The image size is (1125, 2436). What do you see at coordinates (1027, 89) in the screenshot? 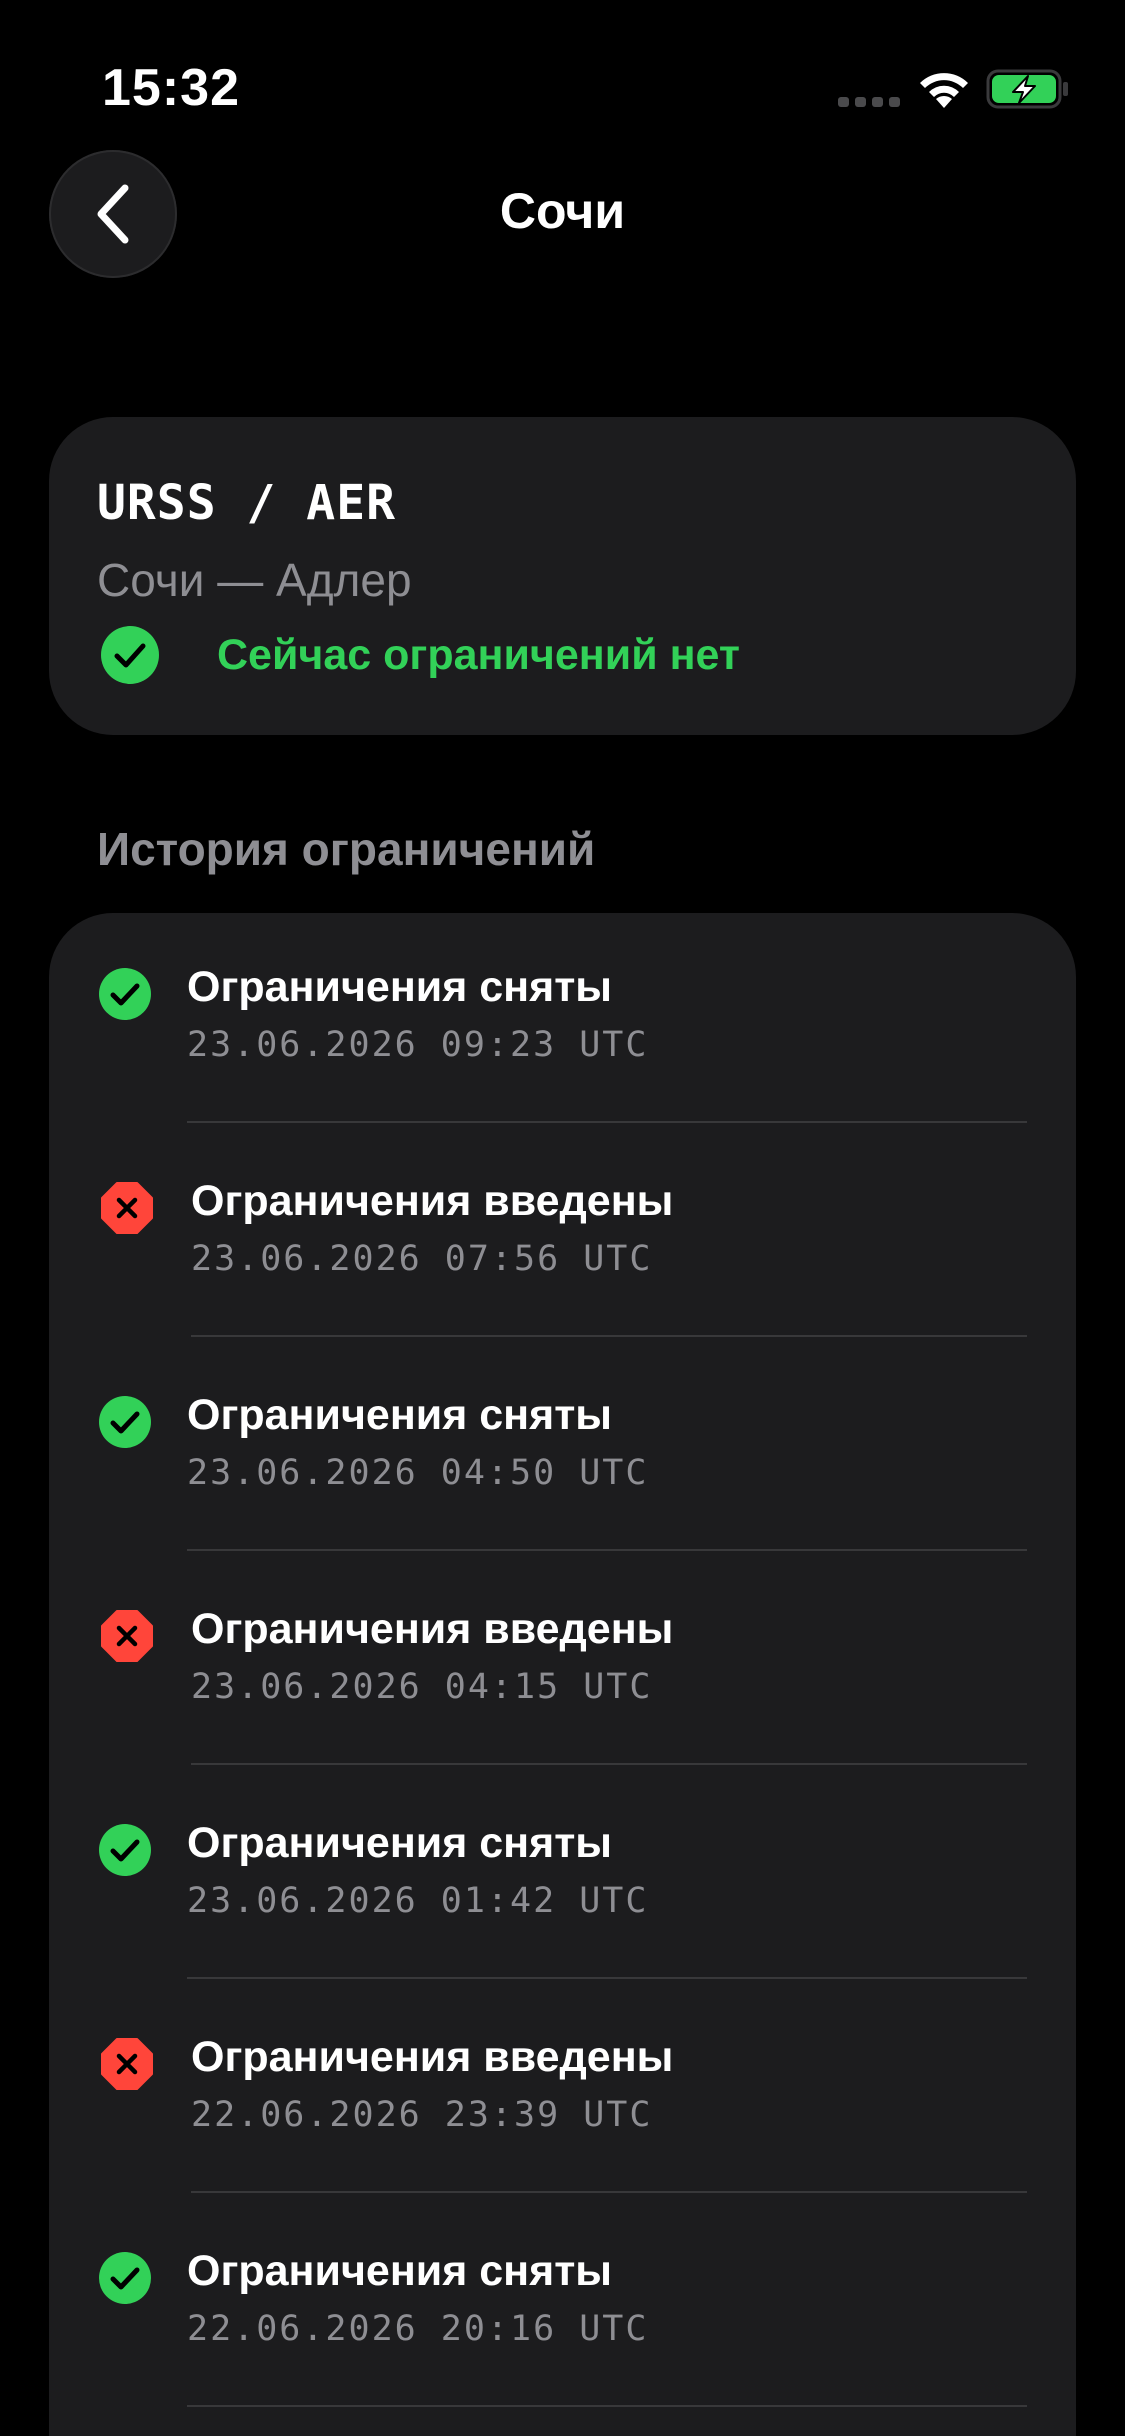
I see `battery-charging-icon` at bounding box center [1027, 89].